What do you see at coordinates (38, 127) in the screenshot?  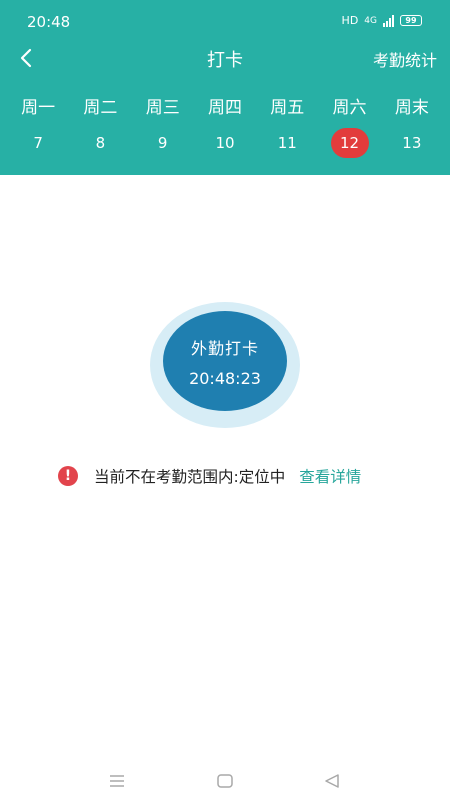 I see `day-mon: 周一 7` at bounding box center [38, 127].